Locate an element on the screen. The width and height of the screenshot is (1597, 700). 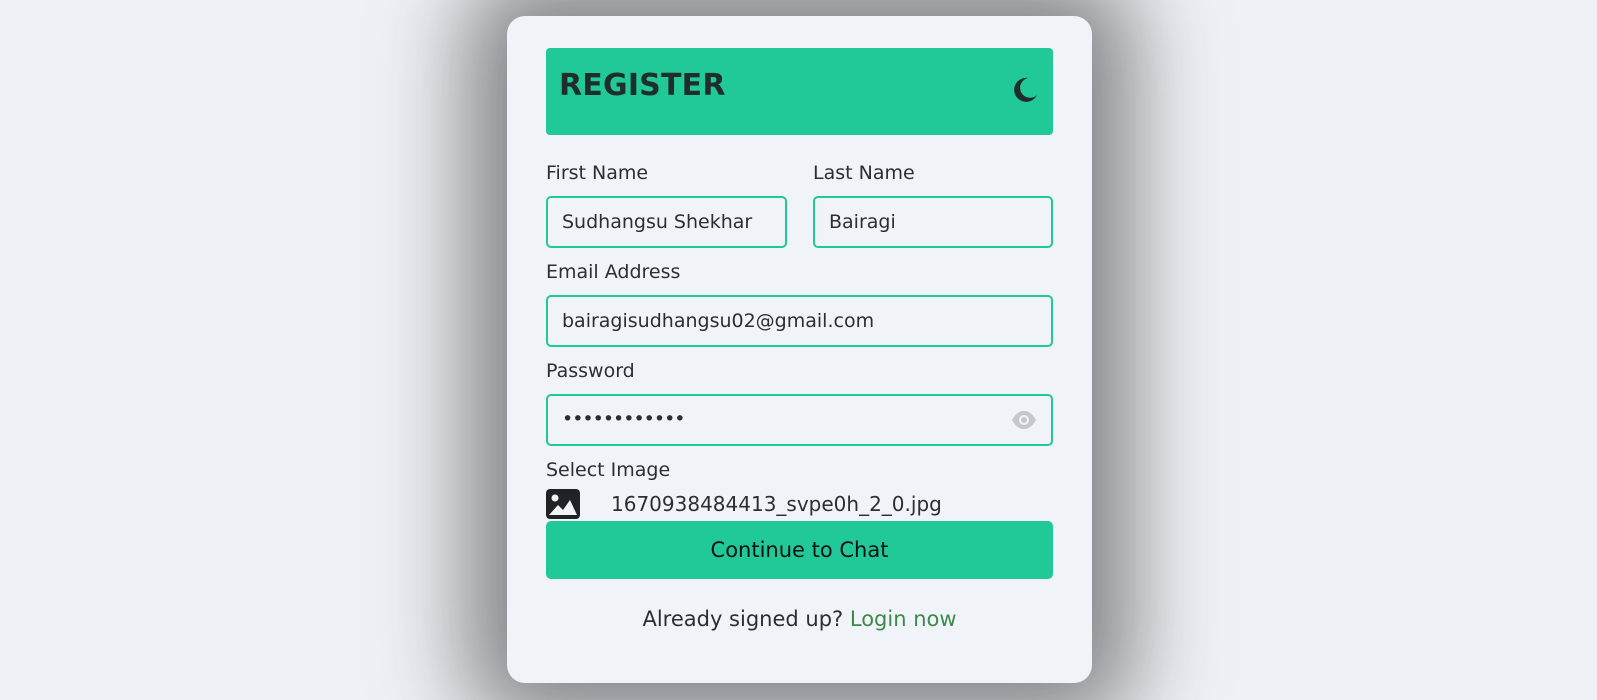
login-now-link: Login now is located at coordinates (903, 619).